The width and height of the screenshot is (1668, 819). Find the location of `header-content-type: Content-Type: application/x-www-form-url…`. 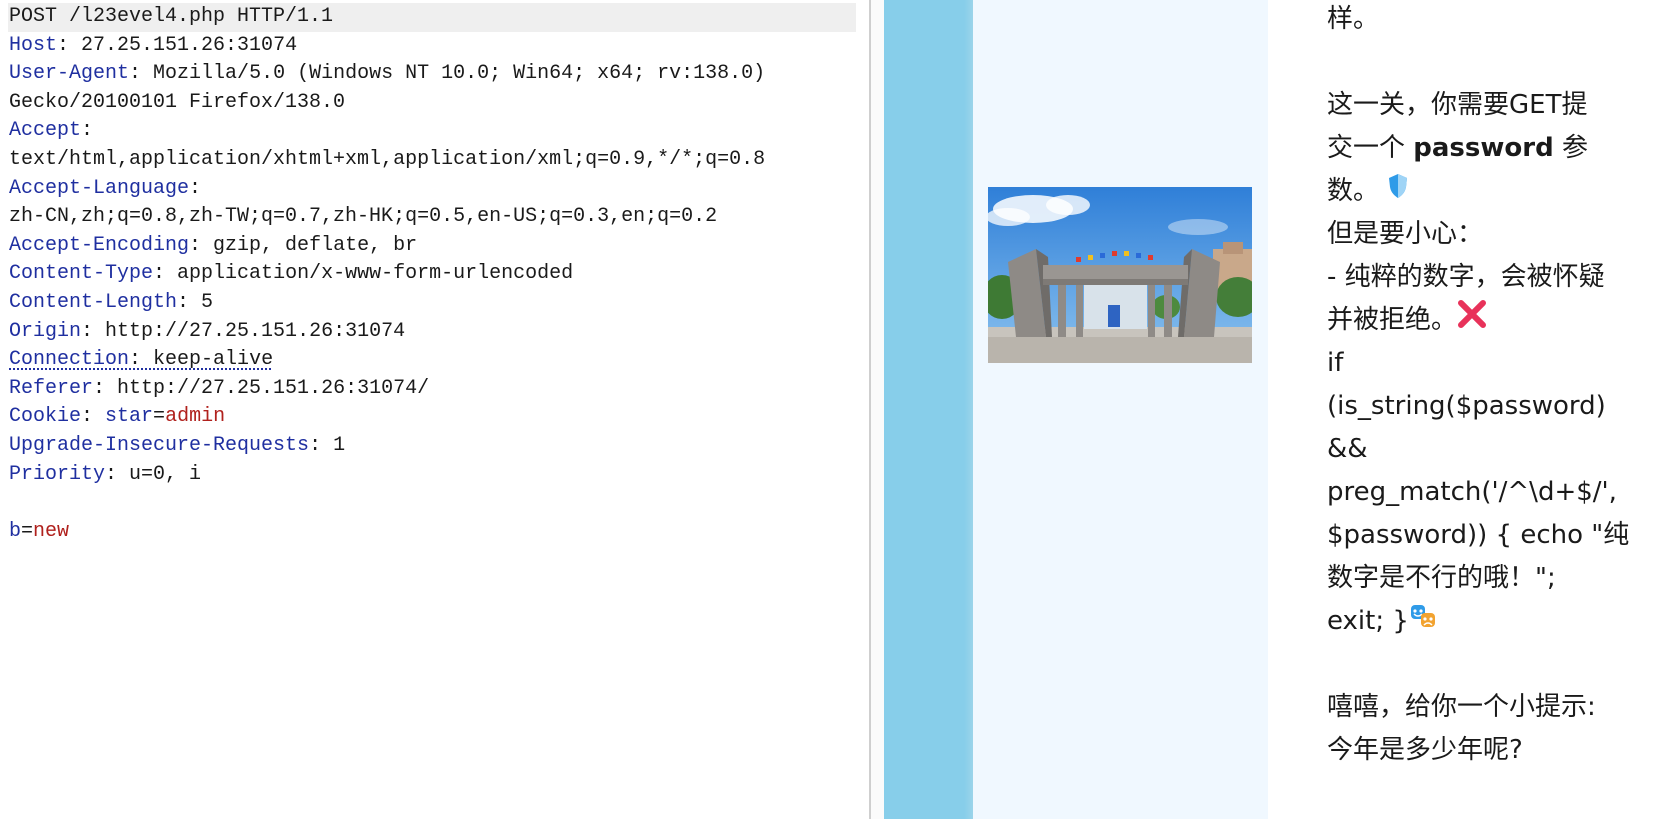

header-content-type: Content-Type: application/x-www-form-url… is located at coordinates (291, 274).